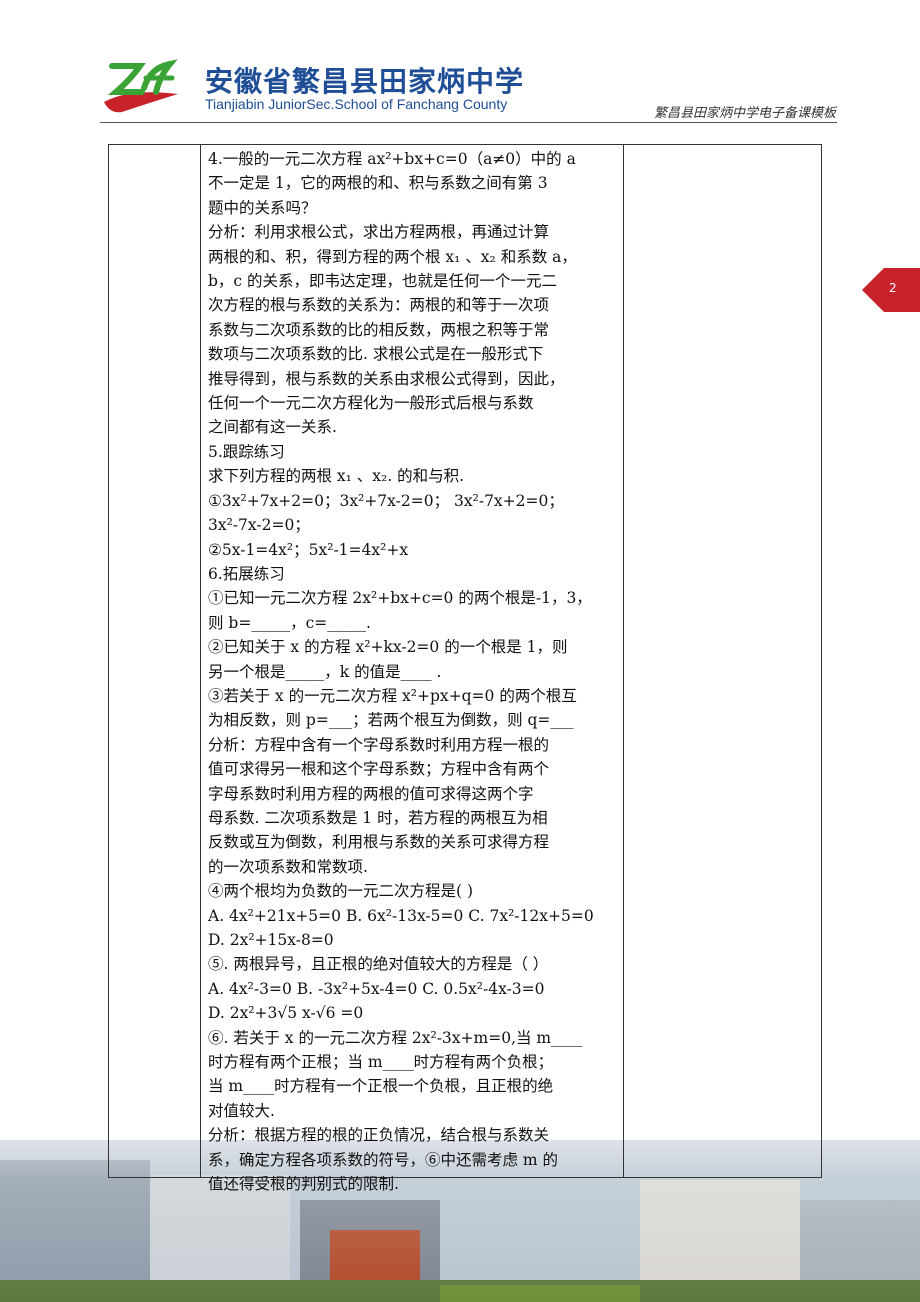 The width and height of the screenshot is (920, 1302). Describe the element at coordinates (381, 1086) in the screenshot. I see `text-line: 当 m____时方程有一个正根一个负根，且正根的绝` at that location.